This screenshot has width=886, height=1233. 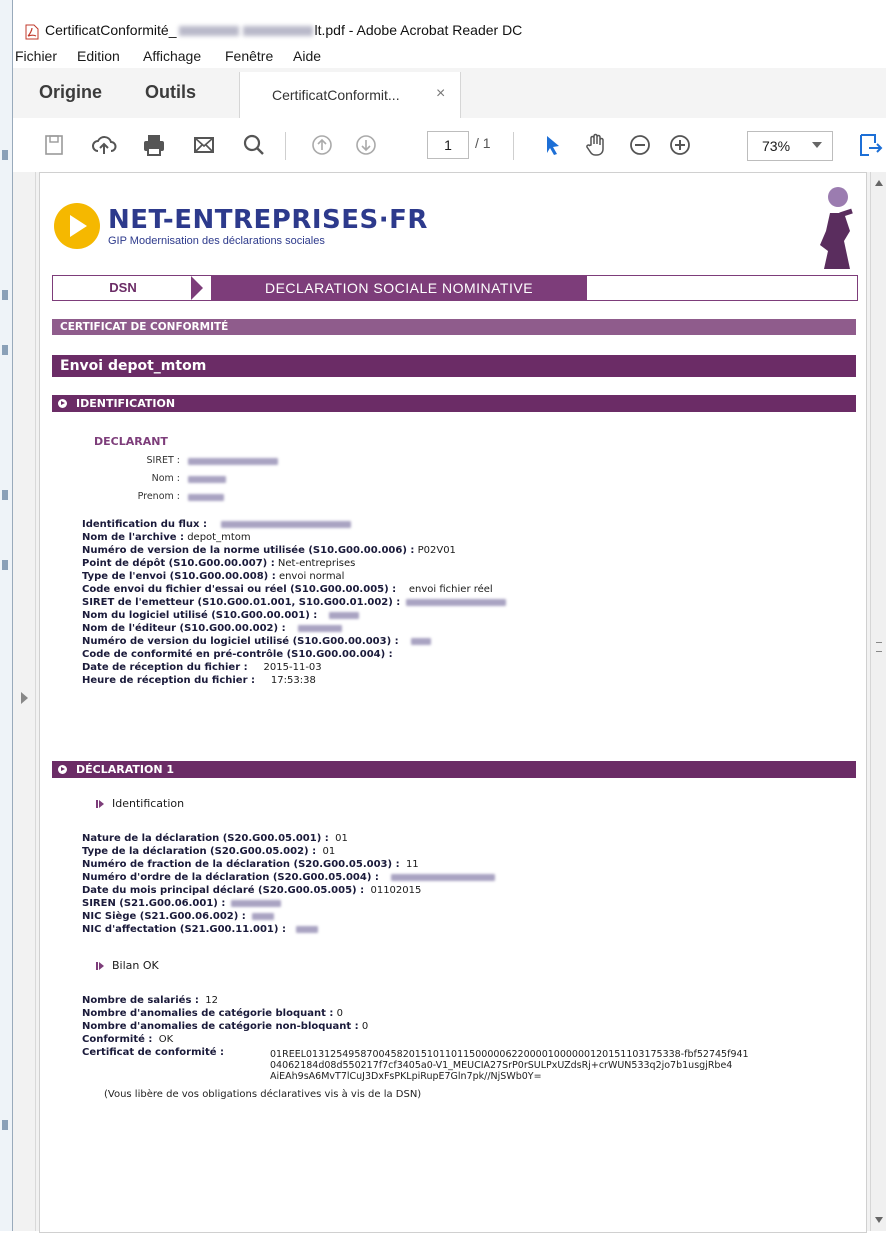 I want to click on chevron-down-icon, so click(x=817, y=145).